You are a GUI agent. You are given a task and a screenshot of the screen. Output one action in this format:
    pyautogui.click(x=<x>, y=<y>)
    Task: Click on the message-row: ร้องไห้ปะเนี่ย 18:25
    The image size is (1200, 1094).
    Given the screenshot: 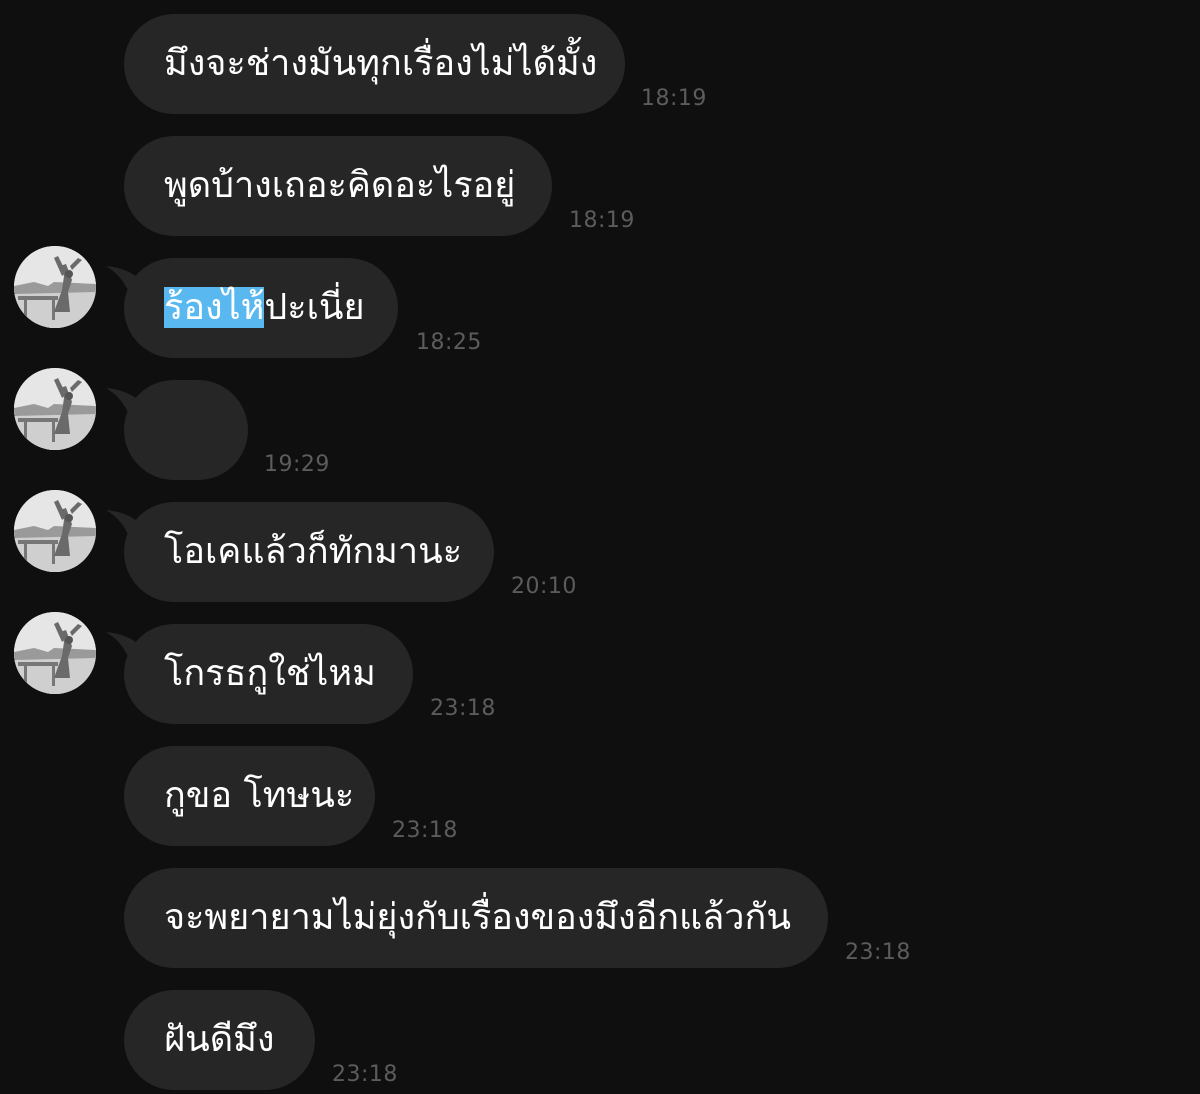 What is the action you would take?
    pyautogui.click(x=600, y=302)
    